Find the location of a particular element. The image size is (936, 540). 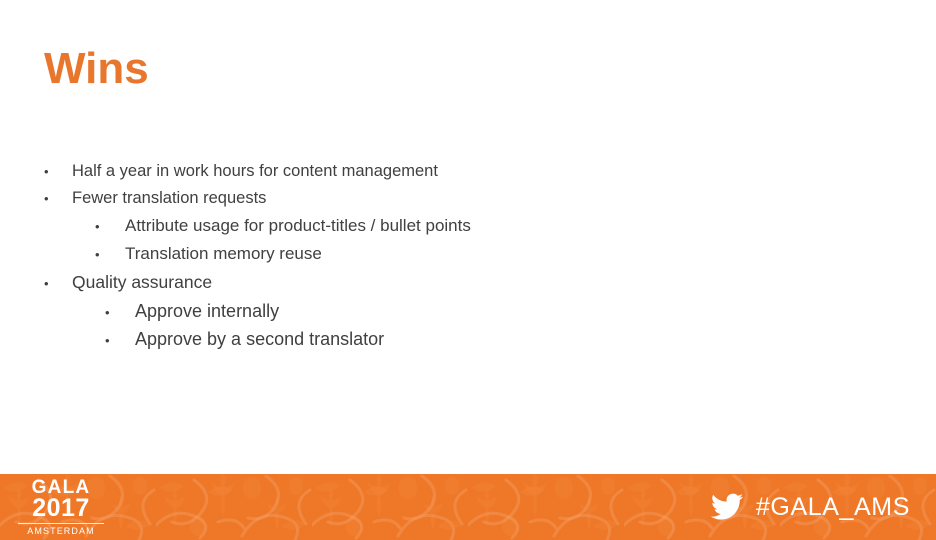

list-item: • Translation memory reuse is located at coordinates (469, 254).